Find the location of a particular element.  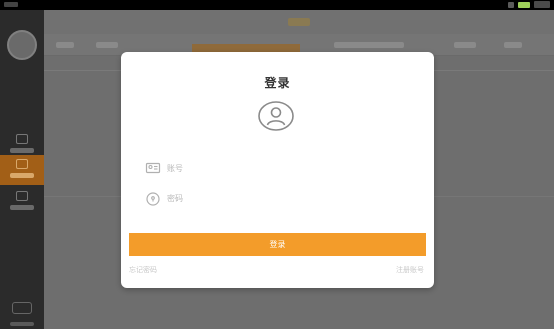

register-link: 注册账号 is located at coordinates (410, 270).